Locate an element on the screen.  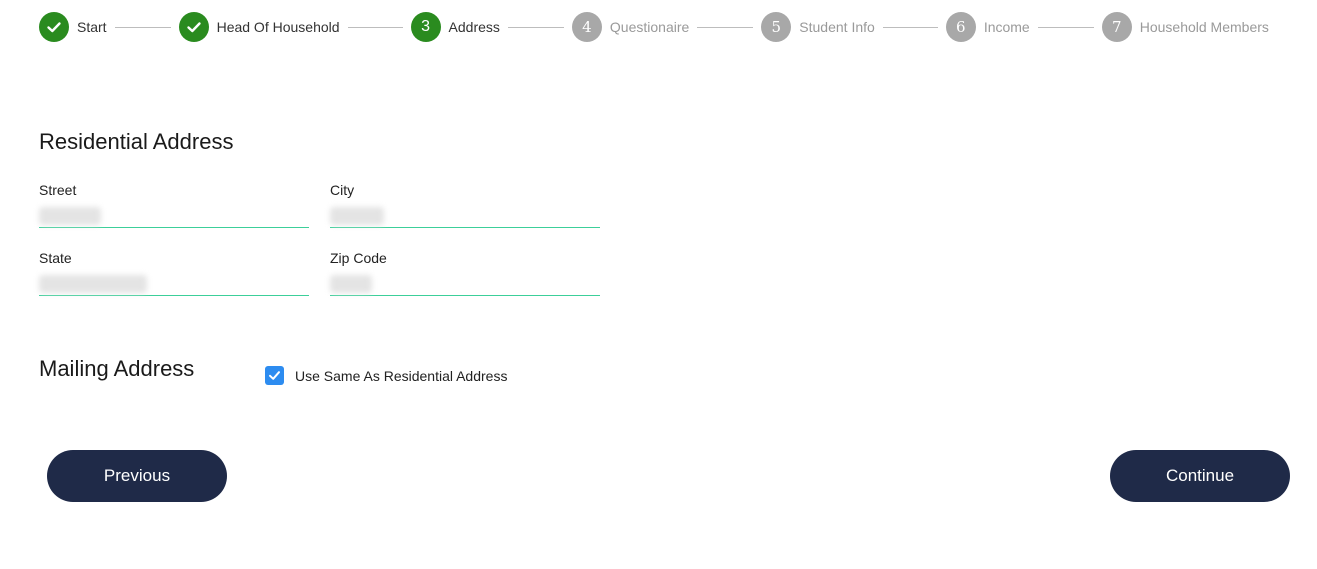
state-value-redacted is located at coordinates (93, 284).